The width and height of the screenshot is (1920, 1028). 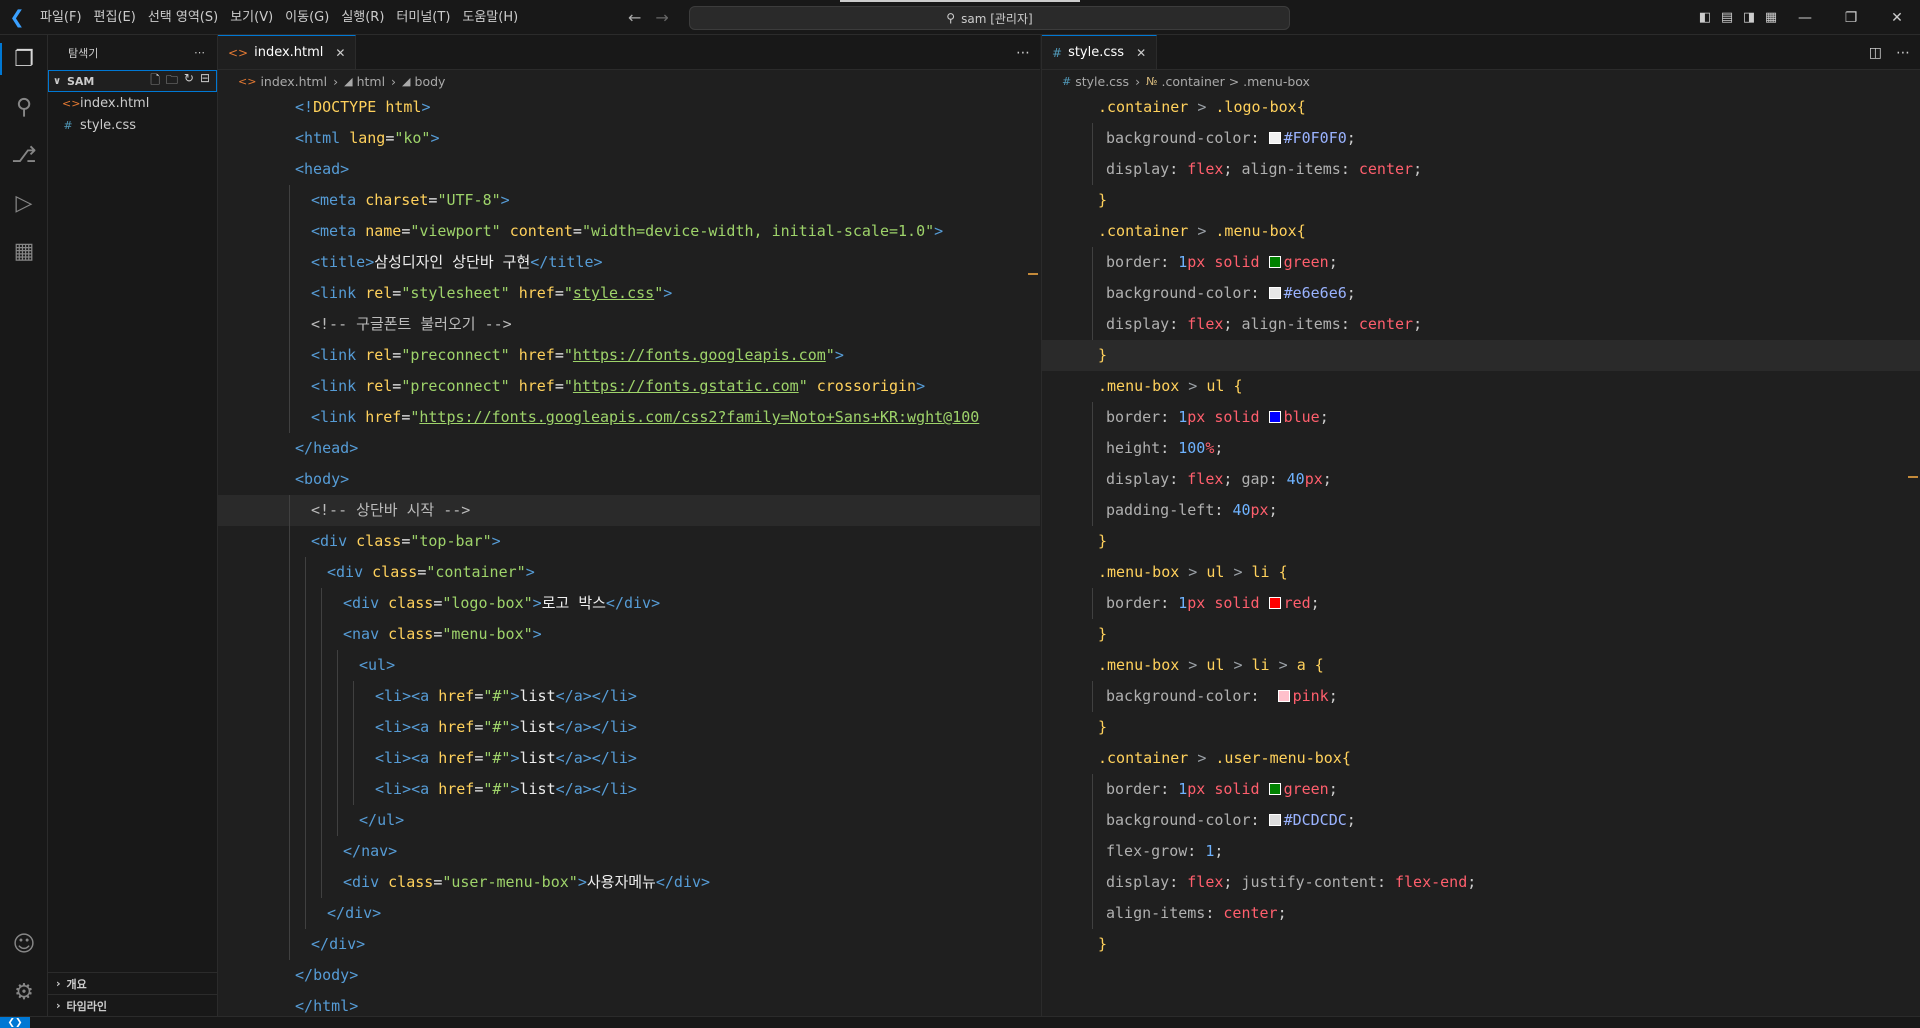 What do you see at coordinates (132, 125) in the screenshot?
I see `file-item-style-css: # style.css` at bounding box center [132, 125].